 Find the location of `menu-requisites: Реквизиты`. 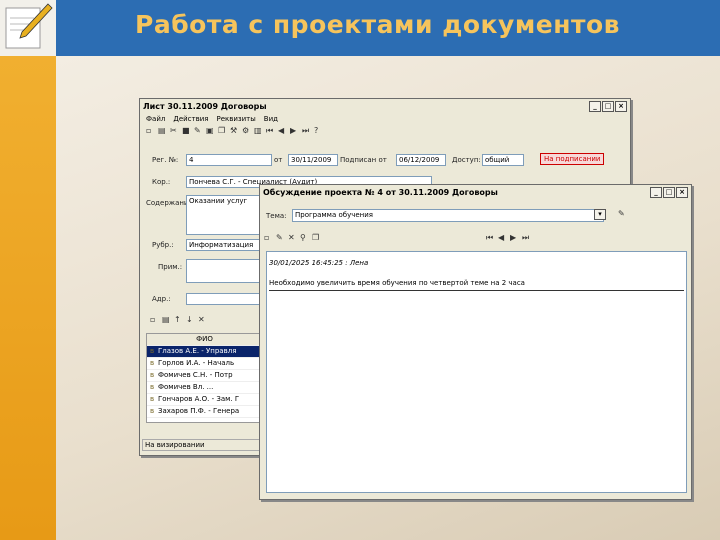

menu-requisites: Реквизиты is located at coordinates (235, 119).